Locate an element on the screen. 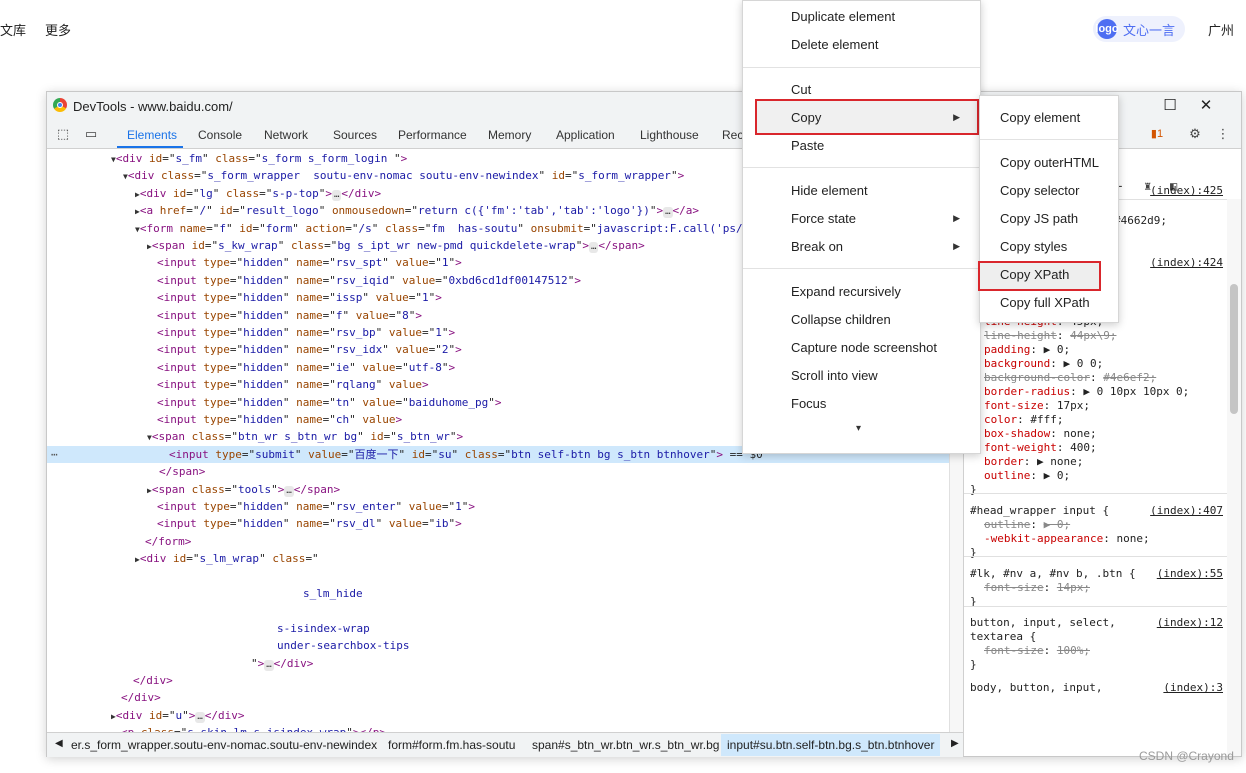 The image size is (1246, 773). style-declaration: background-color: #4e6ef2; is located at coordinates (1070, 378).